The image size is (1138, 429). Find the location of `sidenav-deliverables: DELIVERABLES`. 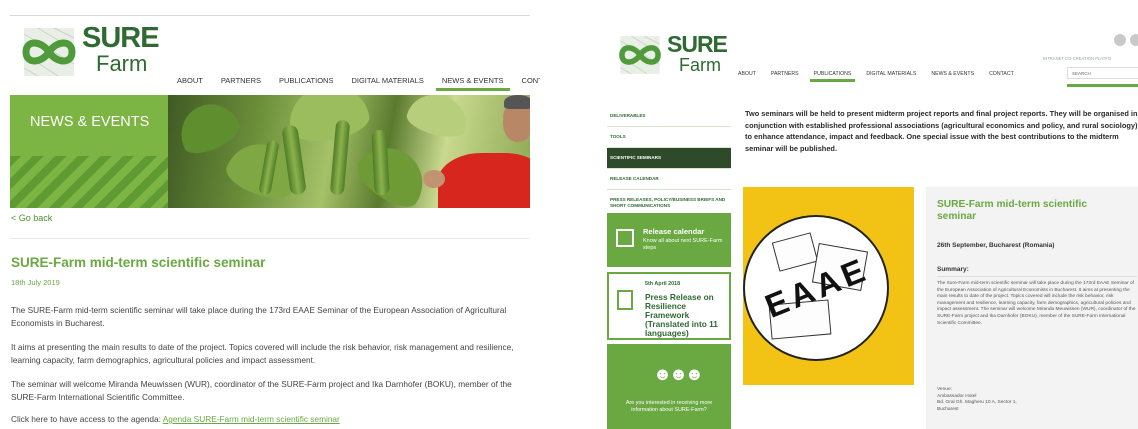

sidenav-deliverables: DELIVERABLES is located at coordinates (669, 116).